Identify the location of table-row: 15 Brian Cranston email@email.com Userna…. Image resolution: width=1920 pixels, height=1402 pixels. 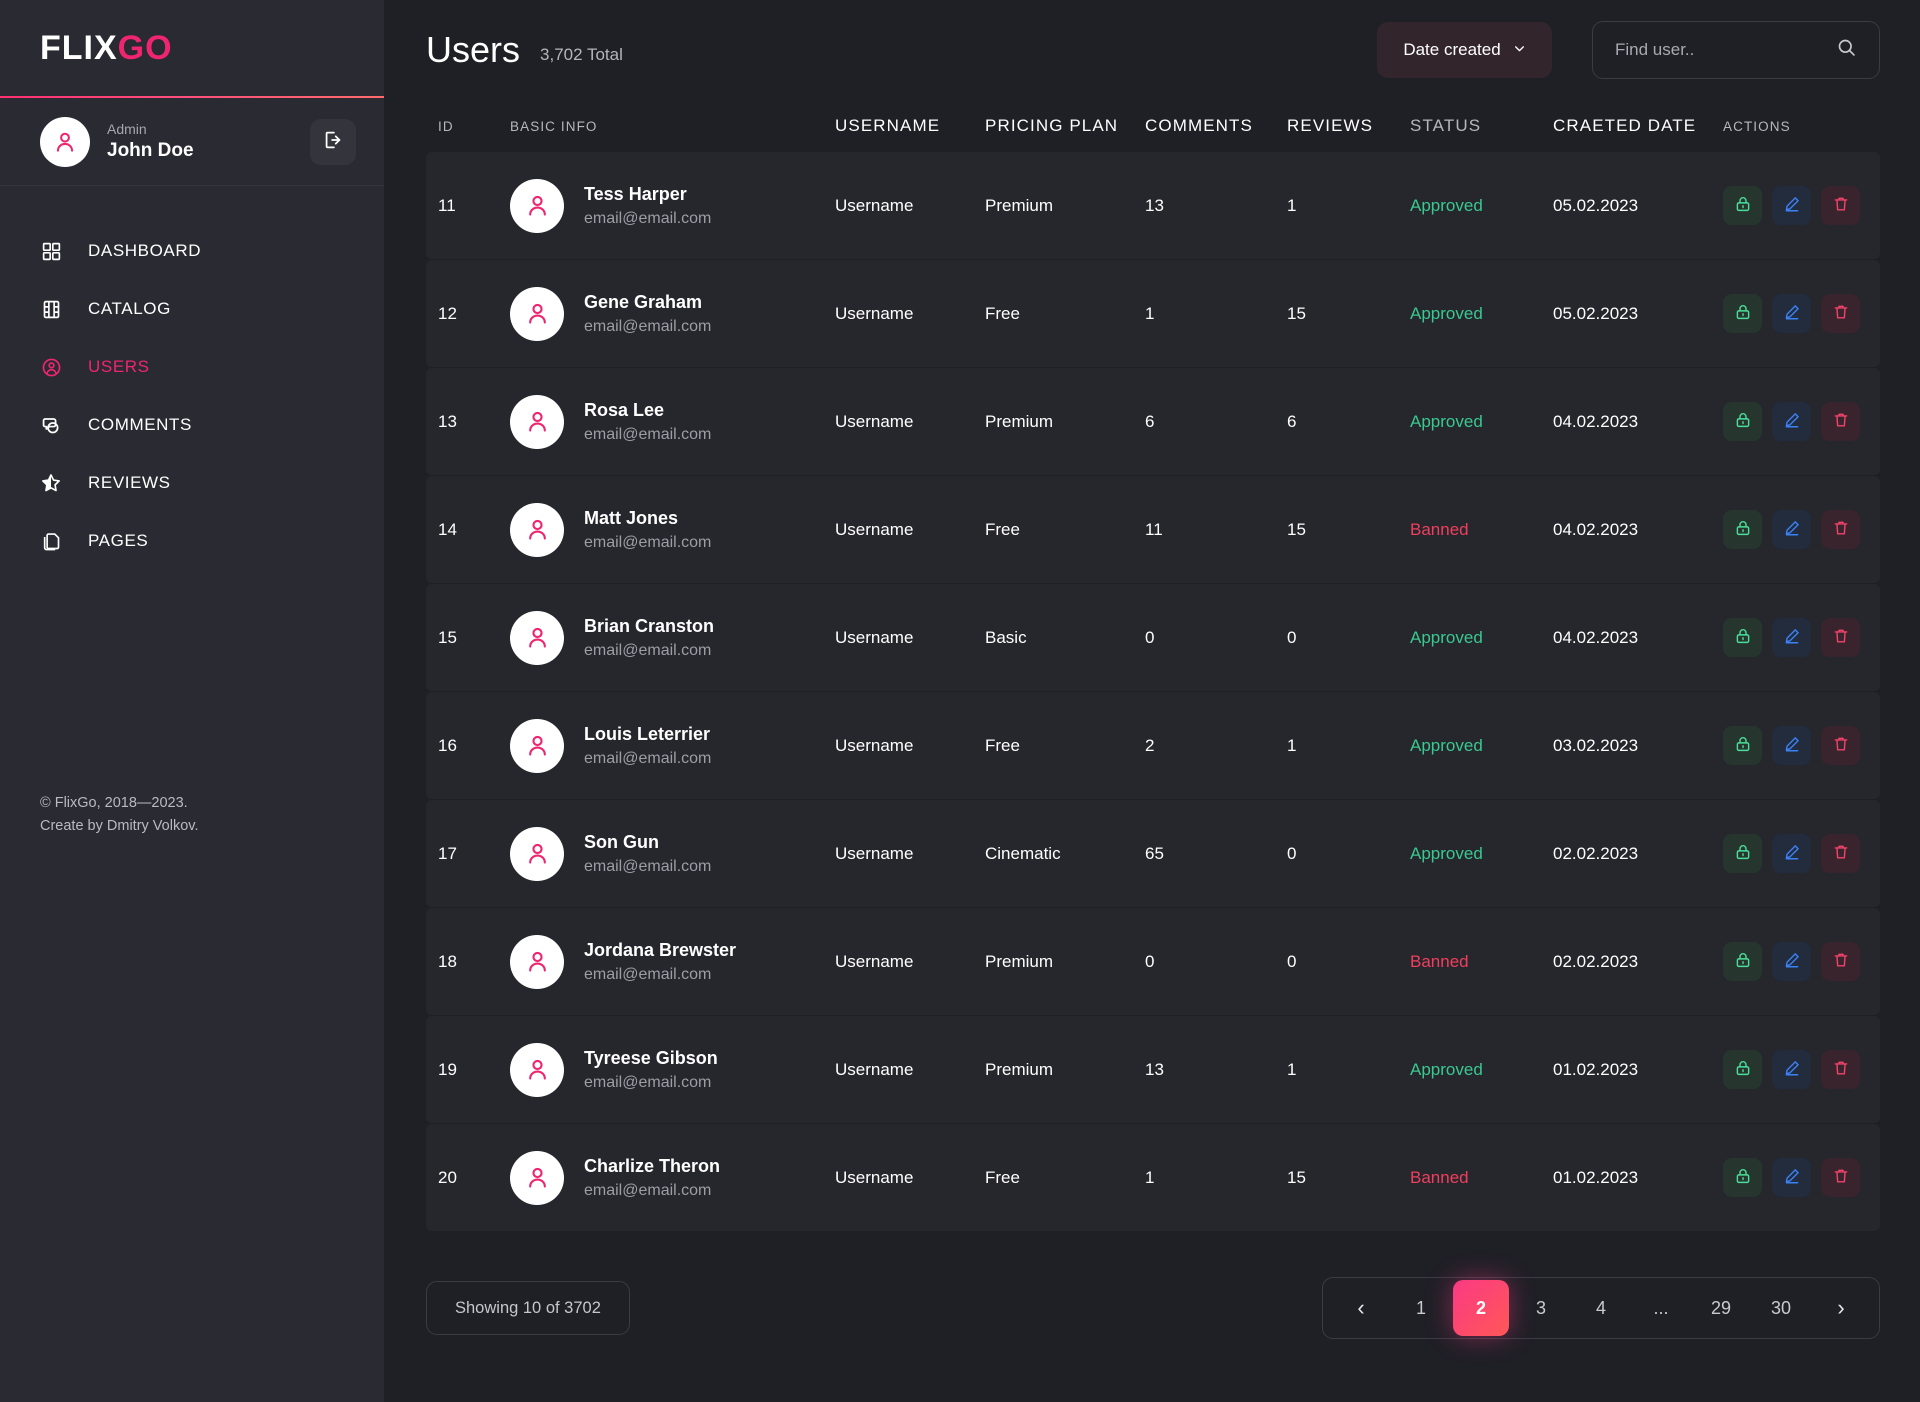
(1153, 637).